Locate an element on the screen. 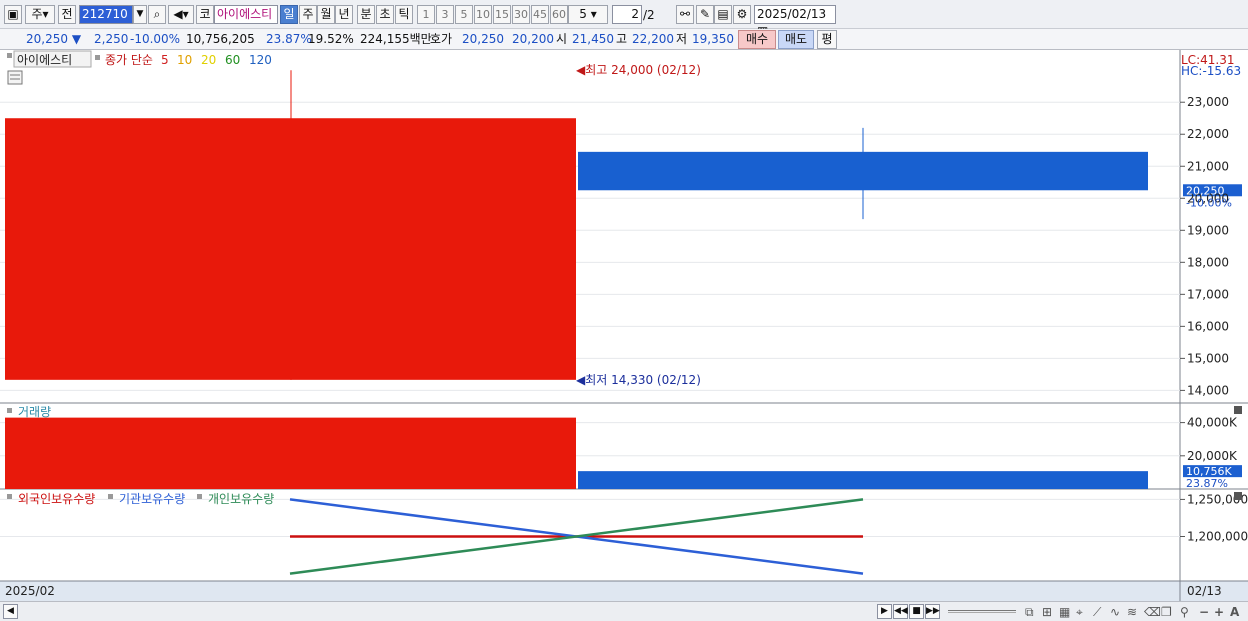  interval-button: 10 is located at coordinates (483, 14).